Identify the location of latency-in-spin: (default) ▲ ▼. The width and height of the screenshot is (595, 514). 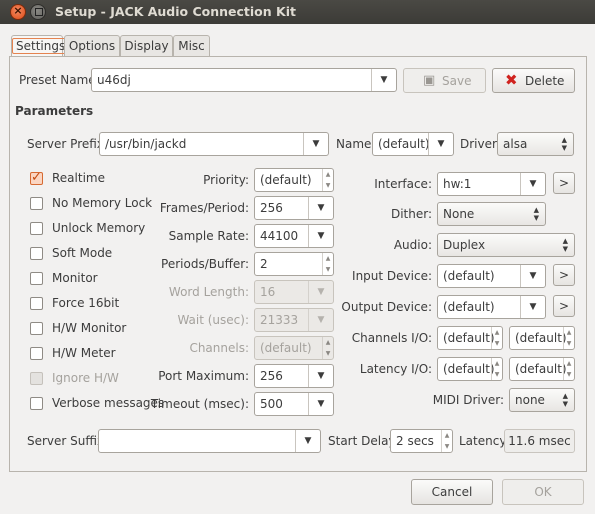
(470, 369).